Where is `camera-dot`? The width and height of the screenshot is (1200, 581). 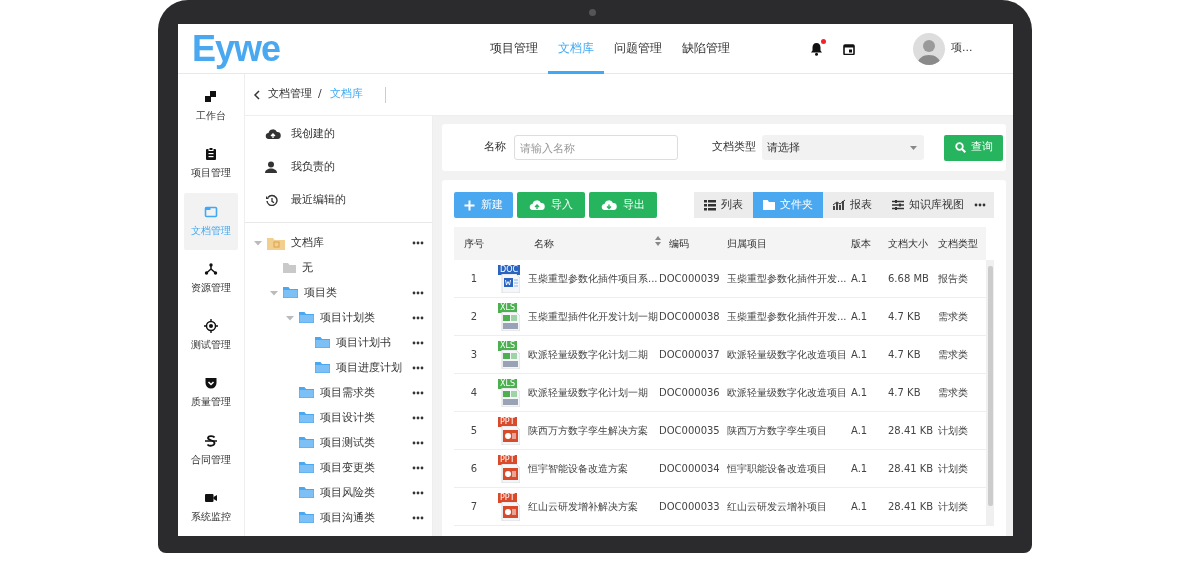 camera-dot is located at coordinates (592, 12).